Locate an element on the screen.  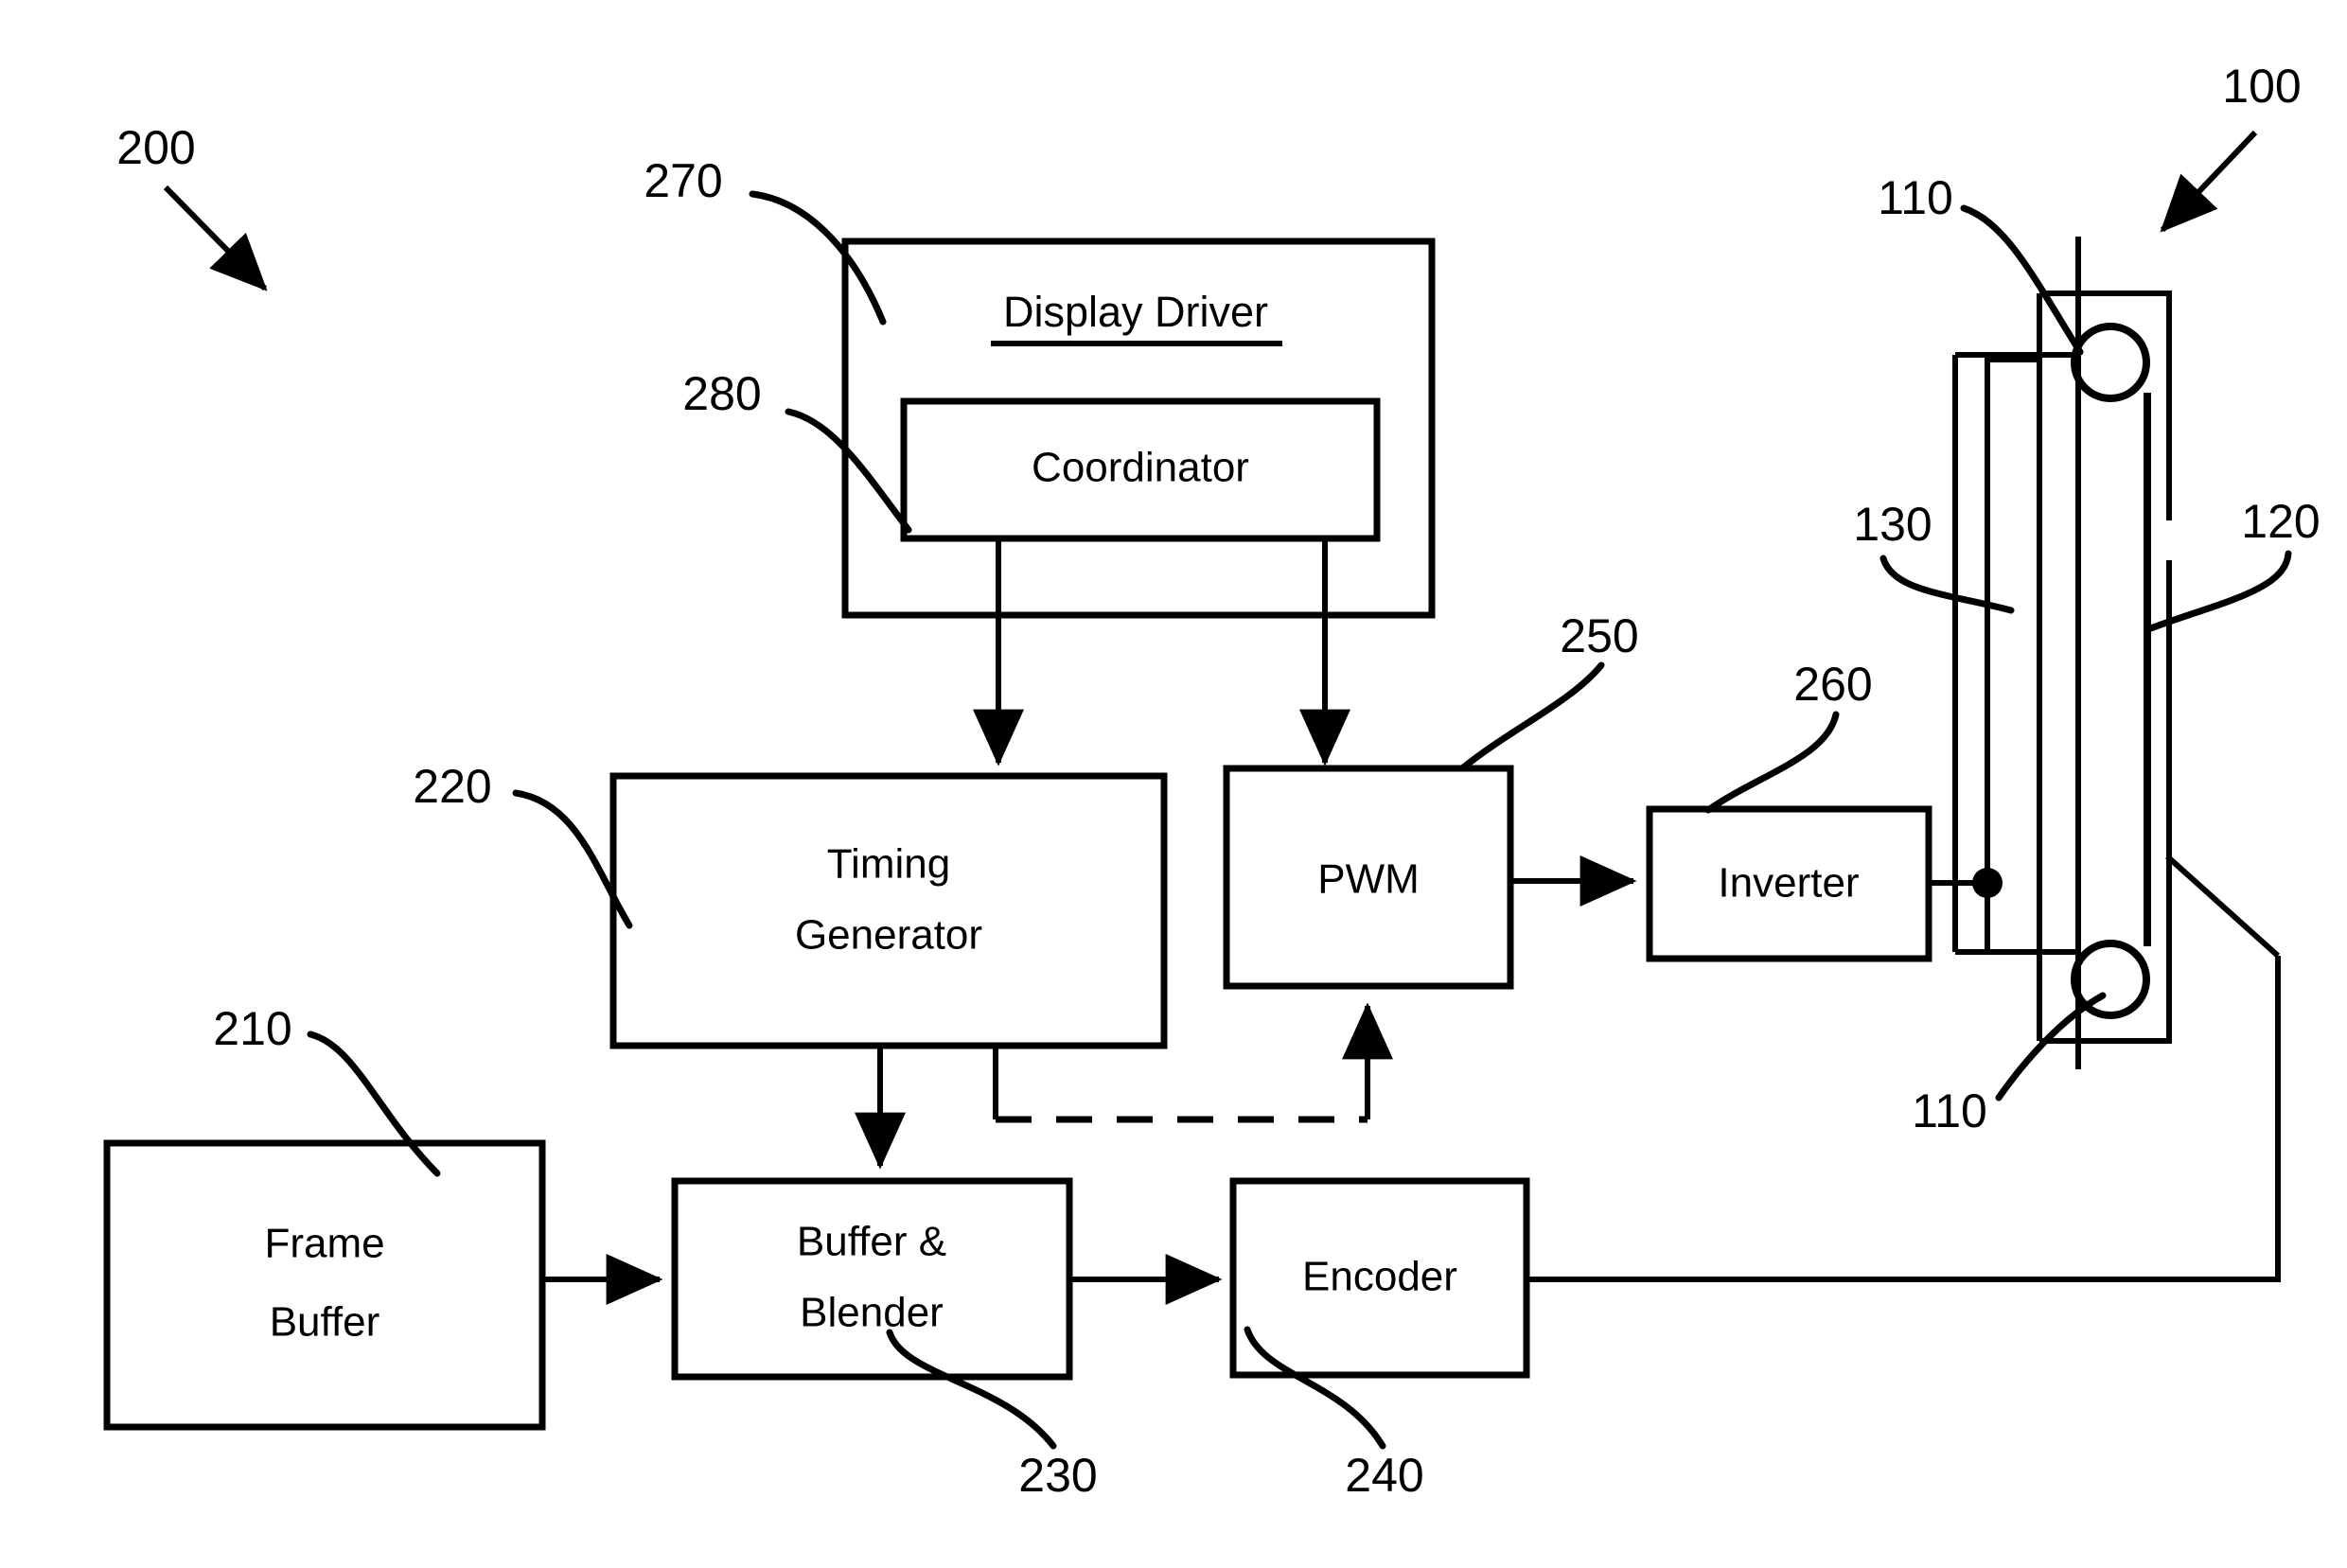
pwm-block: PWM is located at coordinates (1368, 877).